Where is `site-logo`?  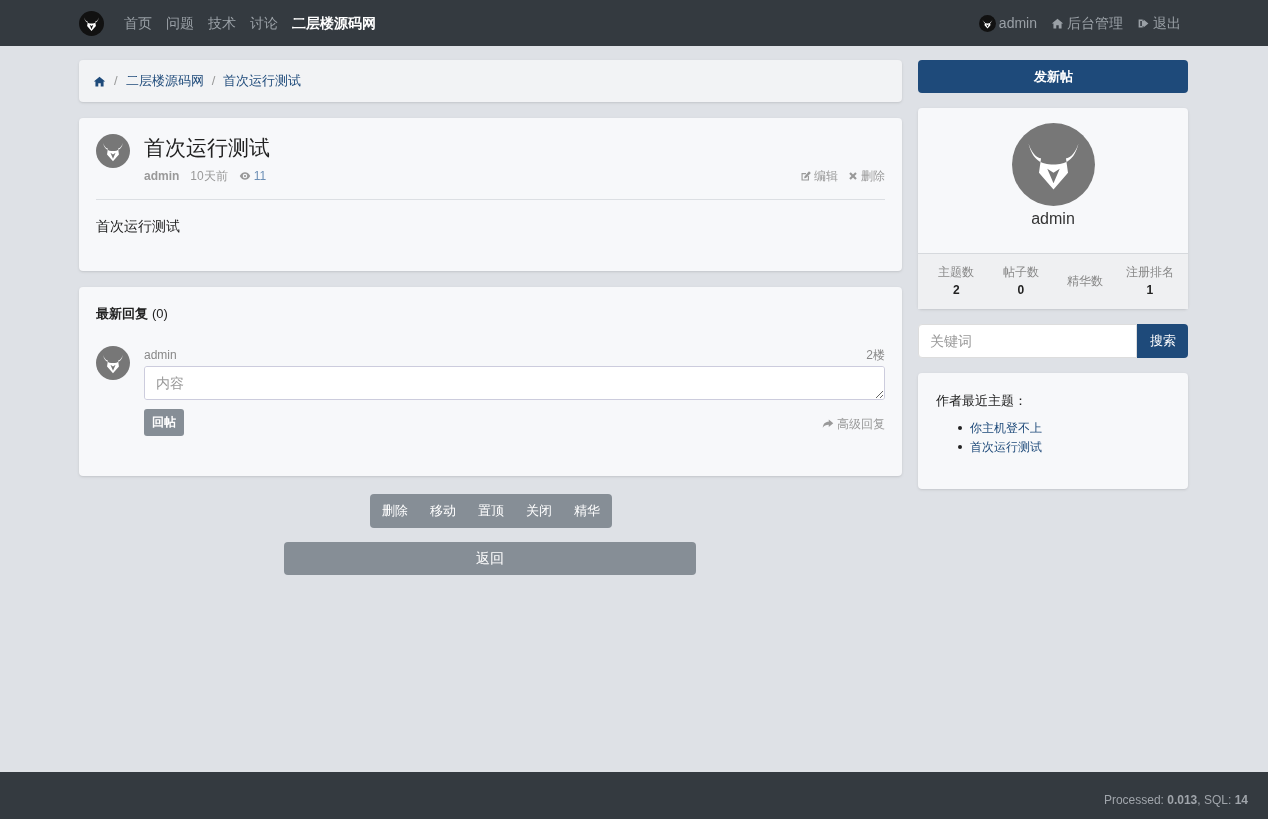 site-logo is located at coordinates (91, 23).